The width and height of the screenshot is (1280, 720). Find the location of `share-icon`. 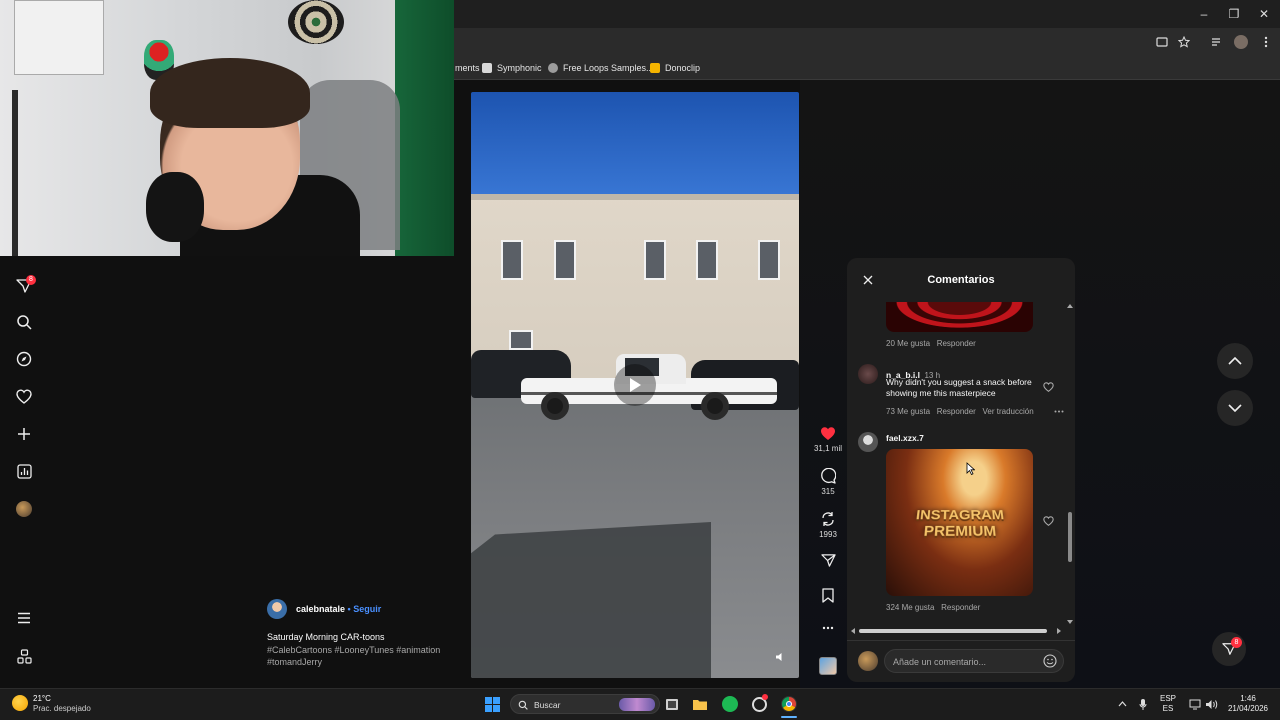

share-icon is located at coordinates (828, 560).